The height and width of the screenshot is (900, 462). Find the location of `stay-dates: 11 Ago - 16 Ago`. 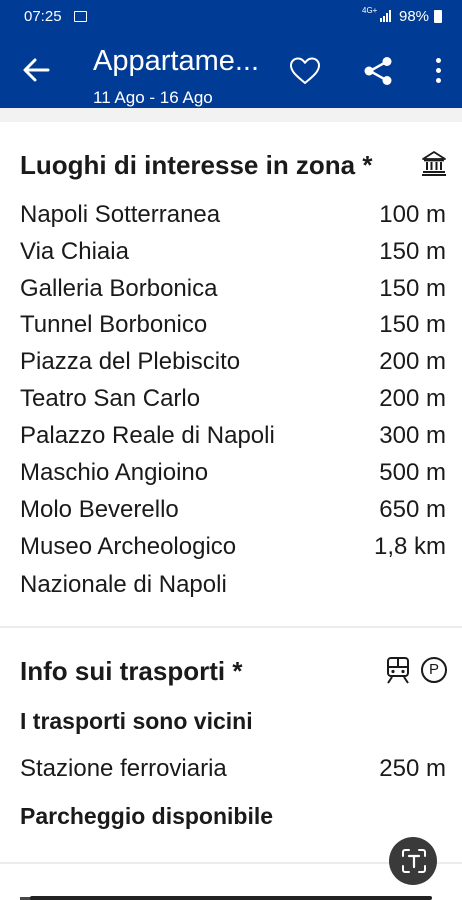

stay-dates: 11 Ago - 16 Ago is located at coordinates (153, 97).